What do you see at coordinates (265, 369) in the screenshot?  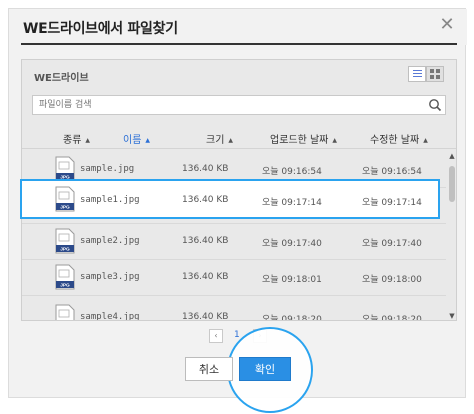 I see `confirm-button: 확인` at bounding box center [265, 369].